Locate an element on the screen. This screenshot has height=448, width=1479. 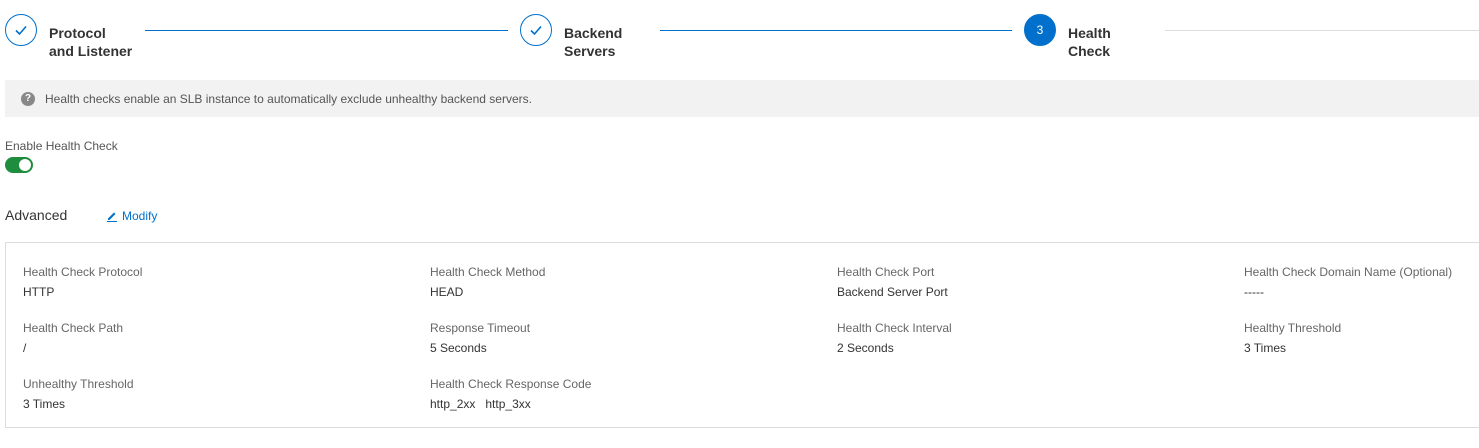
field-value: HTTP is located at coordinates (39, 292).